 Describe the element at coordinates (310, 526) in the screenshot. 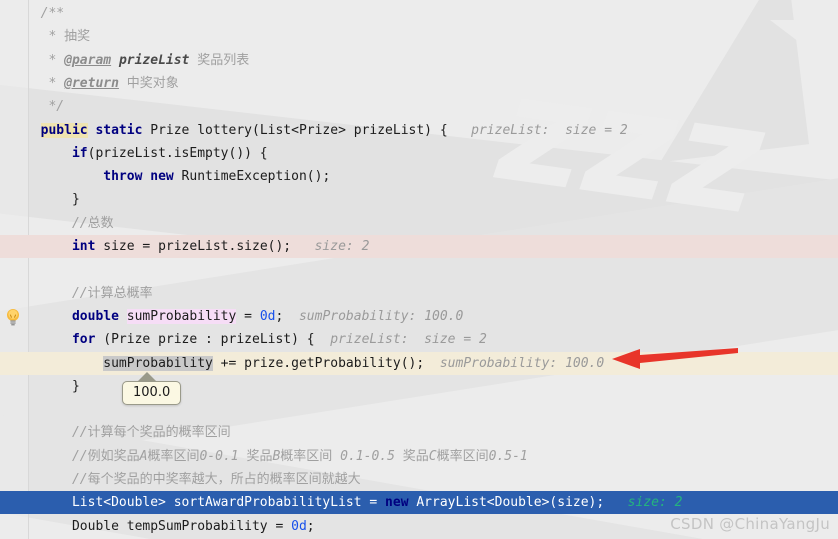

I see `token-plain: ;` at that location.